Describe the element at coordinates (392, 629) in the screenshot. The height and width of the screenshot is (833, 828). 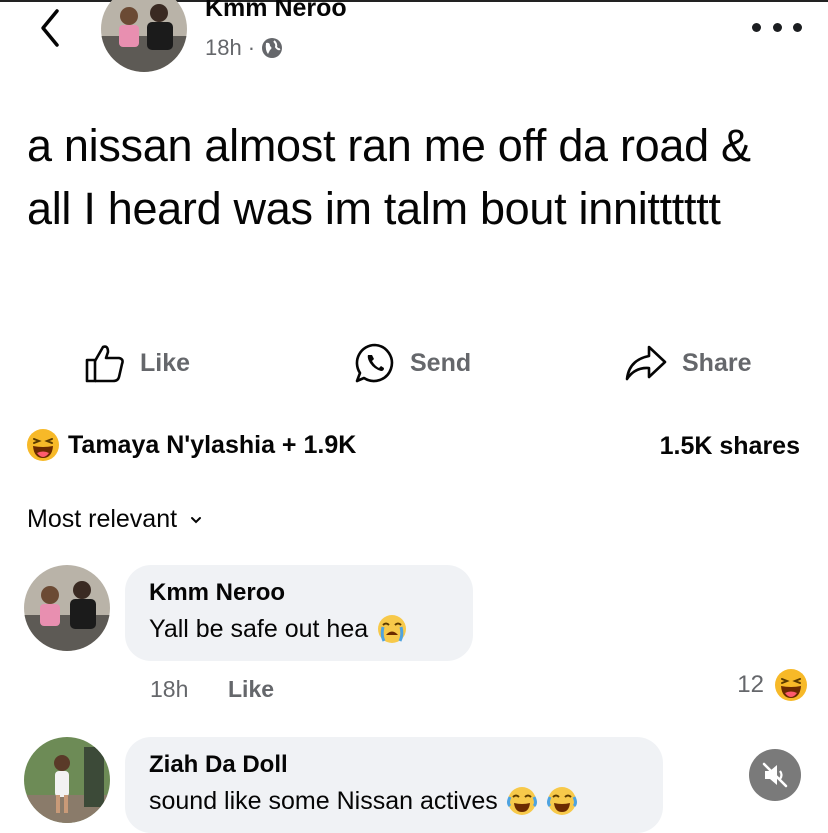
I see `crying-face-icon` at that location.